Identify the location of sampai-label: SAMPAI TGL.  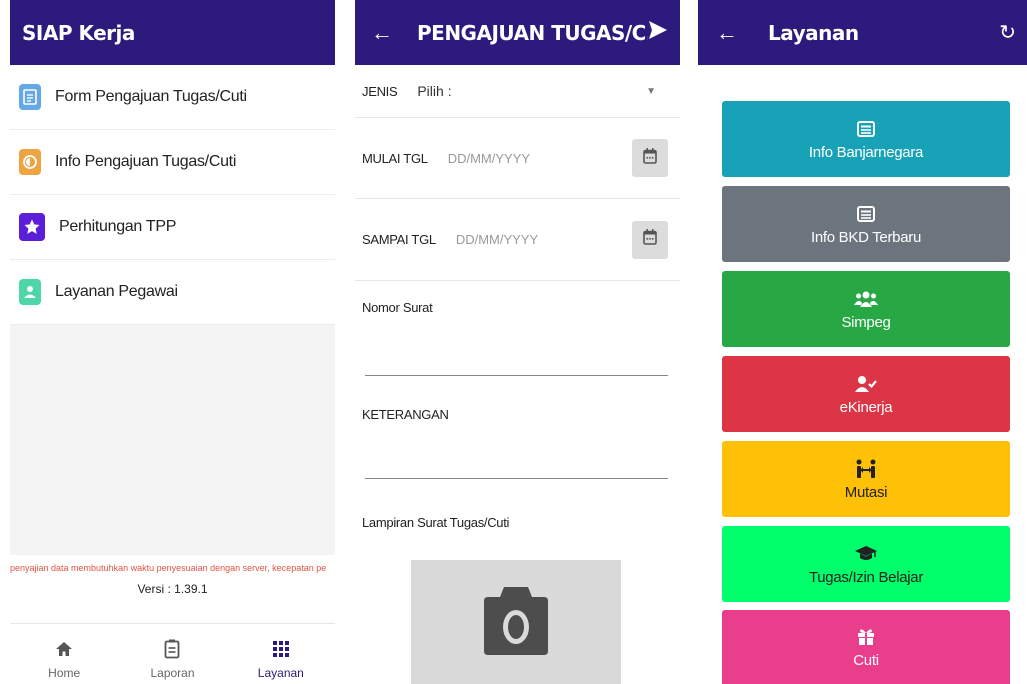
(399, 239).